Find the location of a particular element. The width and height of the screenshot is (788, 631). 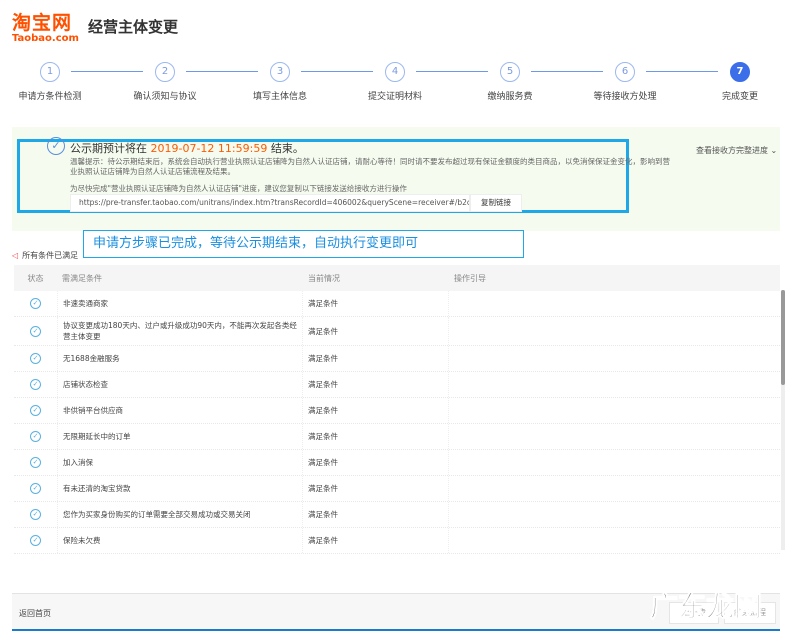

notice-suffix: 结束。 is located at coordinates (287, 148).